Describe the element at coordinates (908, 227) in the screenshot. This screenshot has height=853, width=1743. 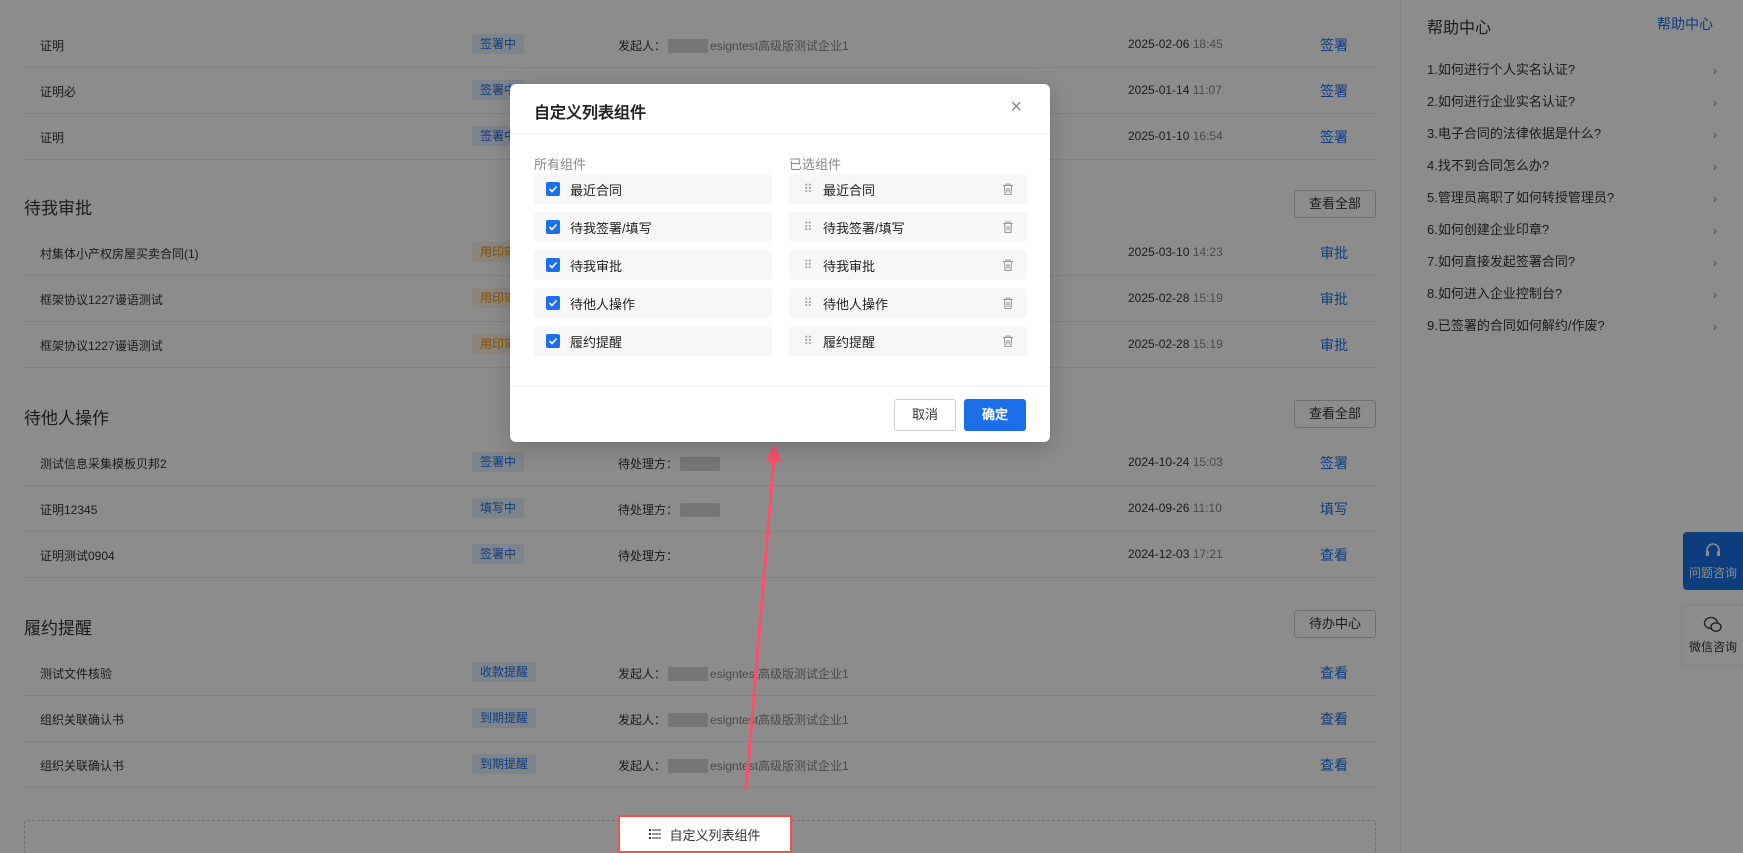
I see `selected-component: ⠿ 待我签署/填写` at that location.